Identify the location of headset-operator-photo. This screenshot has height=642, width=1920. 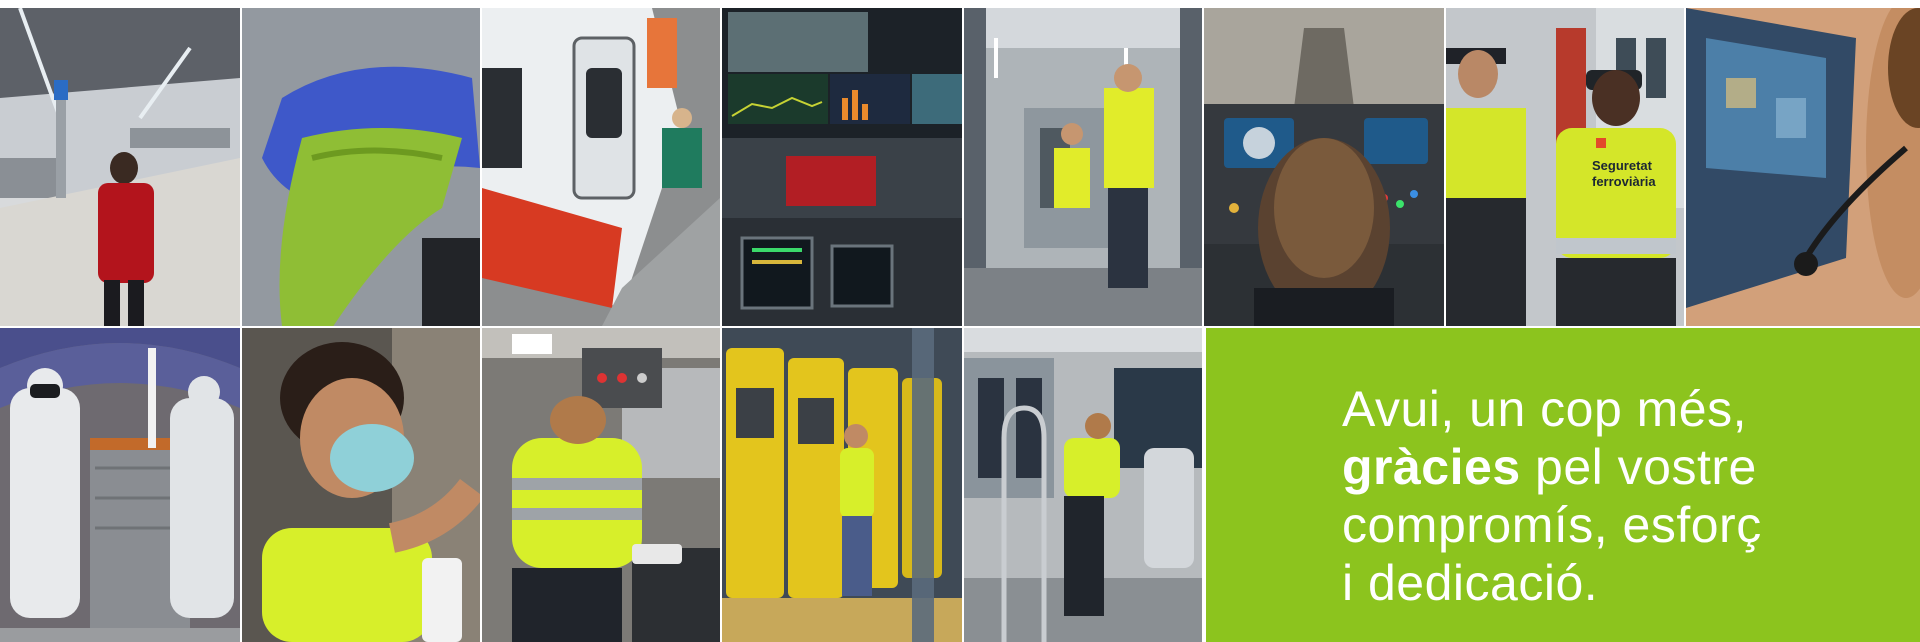
(1803, 167).